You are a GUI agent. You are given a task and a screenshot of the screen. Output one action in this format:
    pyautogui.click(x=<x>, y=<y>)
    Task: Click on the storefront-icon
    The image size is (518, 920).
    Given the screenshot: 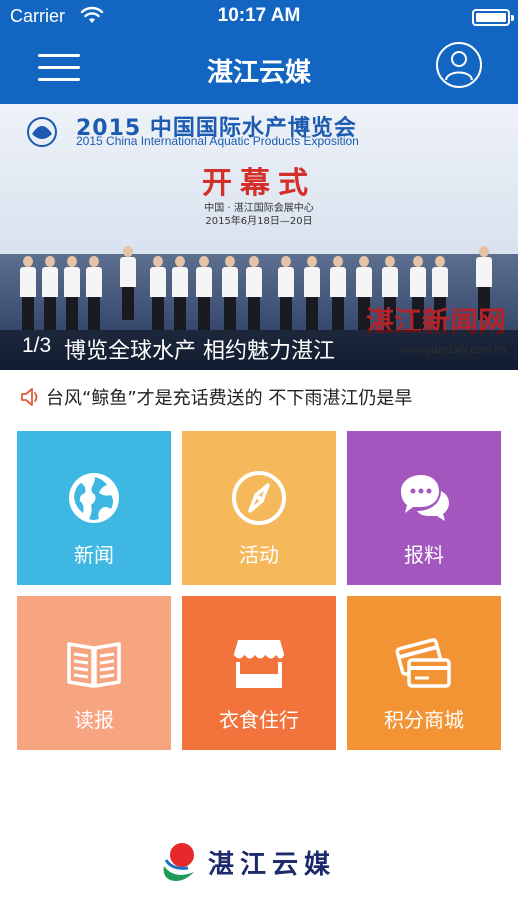 What is the action you would take?
    pyautogui.click(x=259, y=664)
    